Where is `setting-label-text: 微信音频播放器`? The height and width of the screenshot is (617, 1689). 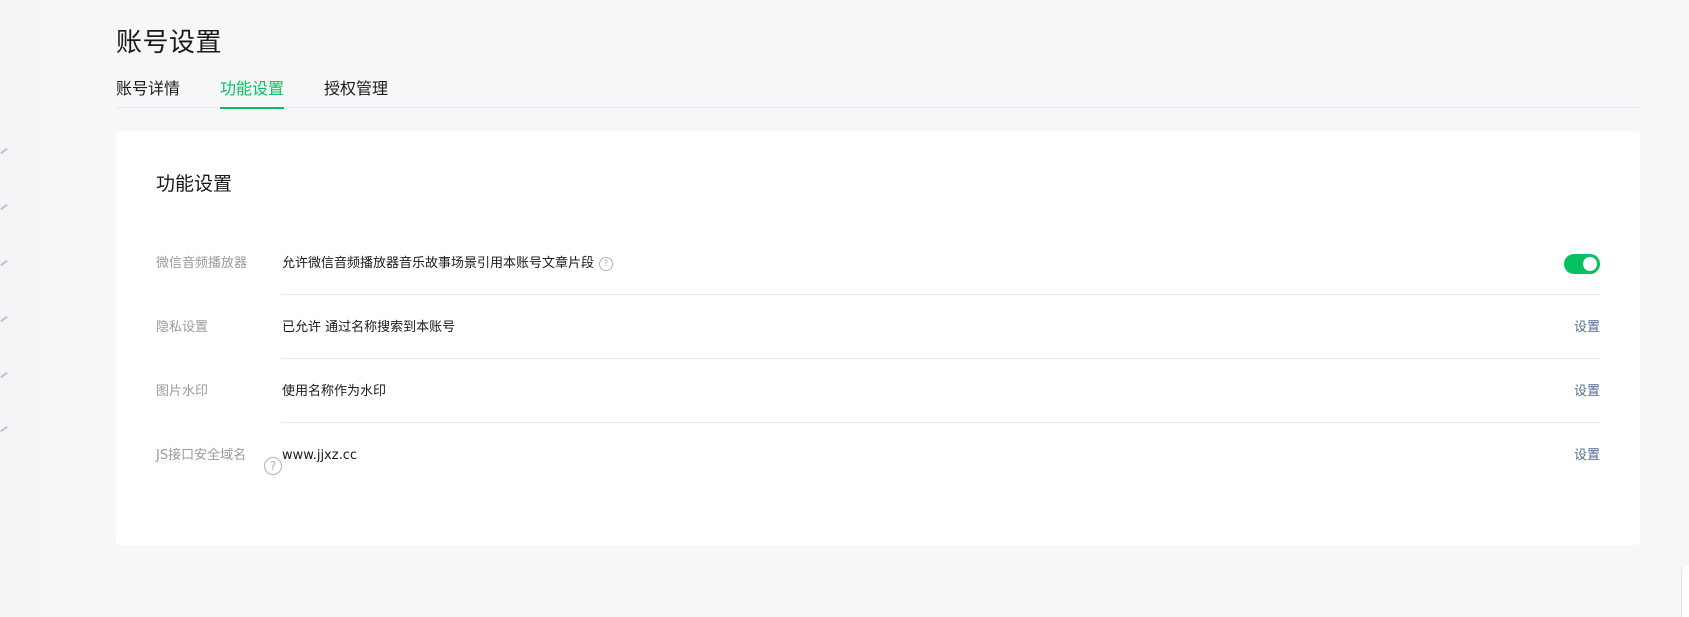 setting-label-text: 微信音频播放器 is located at coordinates (202, 263).